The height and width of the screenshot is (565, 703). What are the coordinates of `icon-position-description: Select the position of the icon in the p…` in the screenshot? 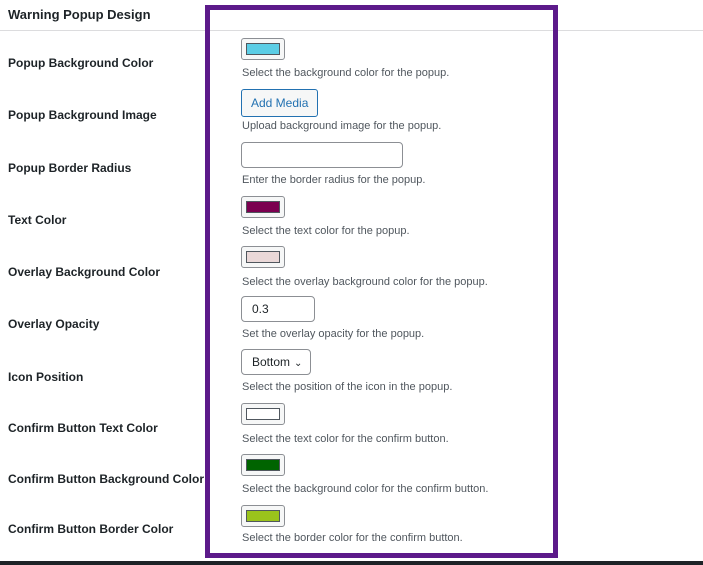 It's located at (347, 387).